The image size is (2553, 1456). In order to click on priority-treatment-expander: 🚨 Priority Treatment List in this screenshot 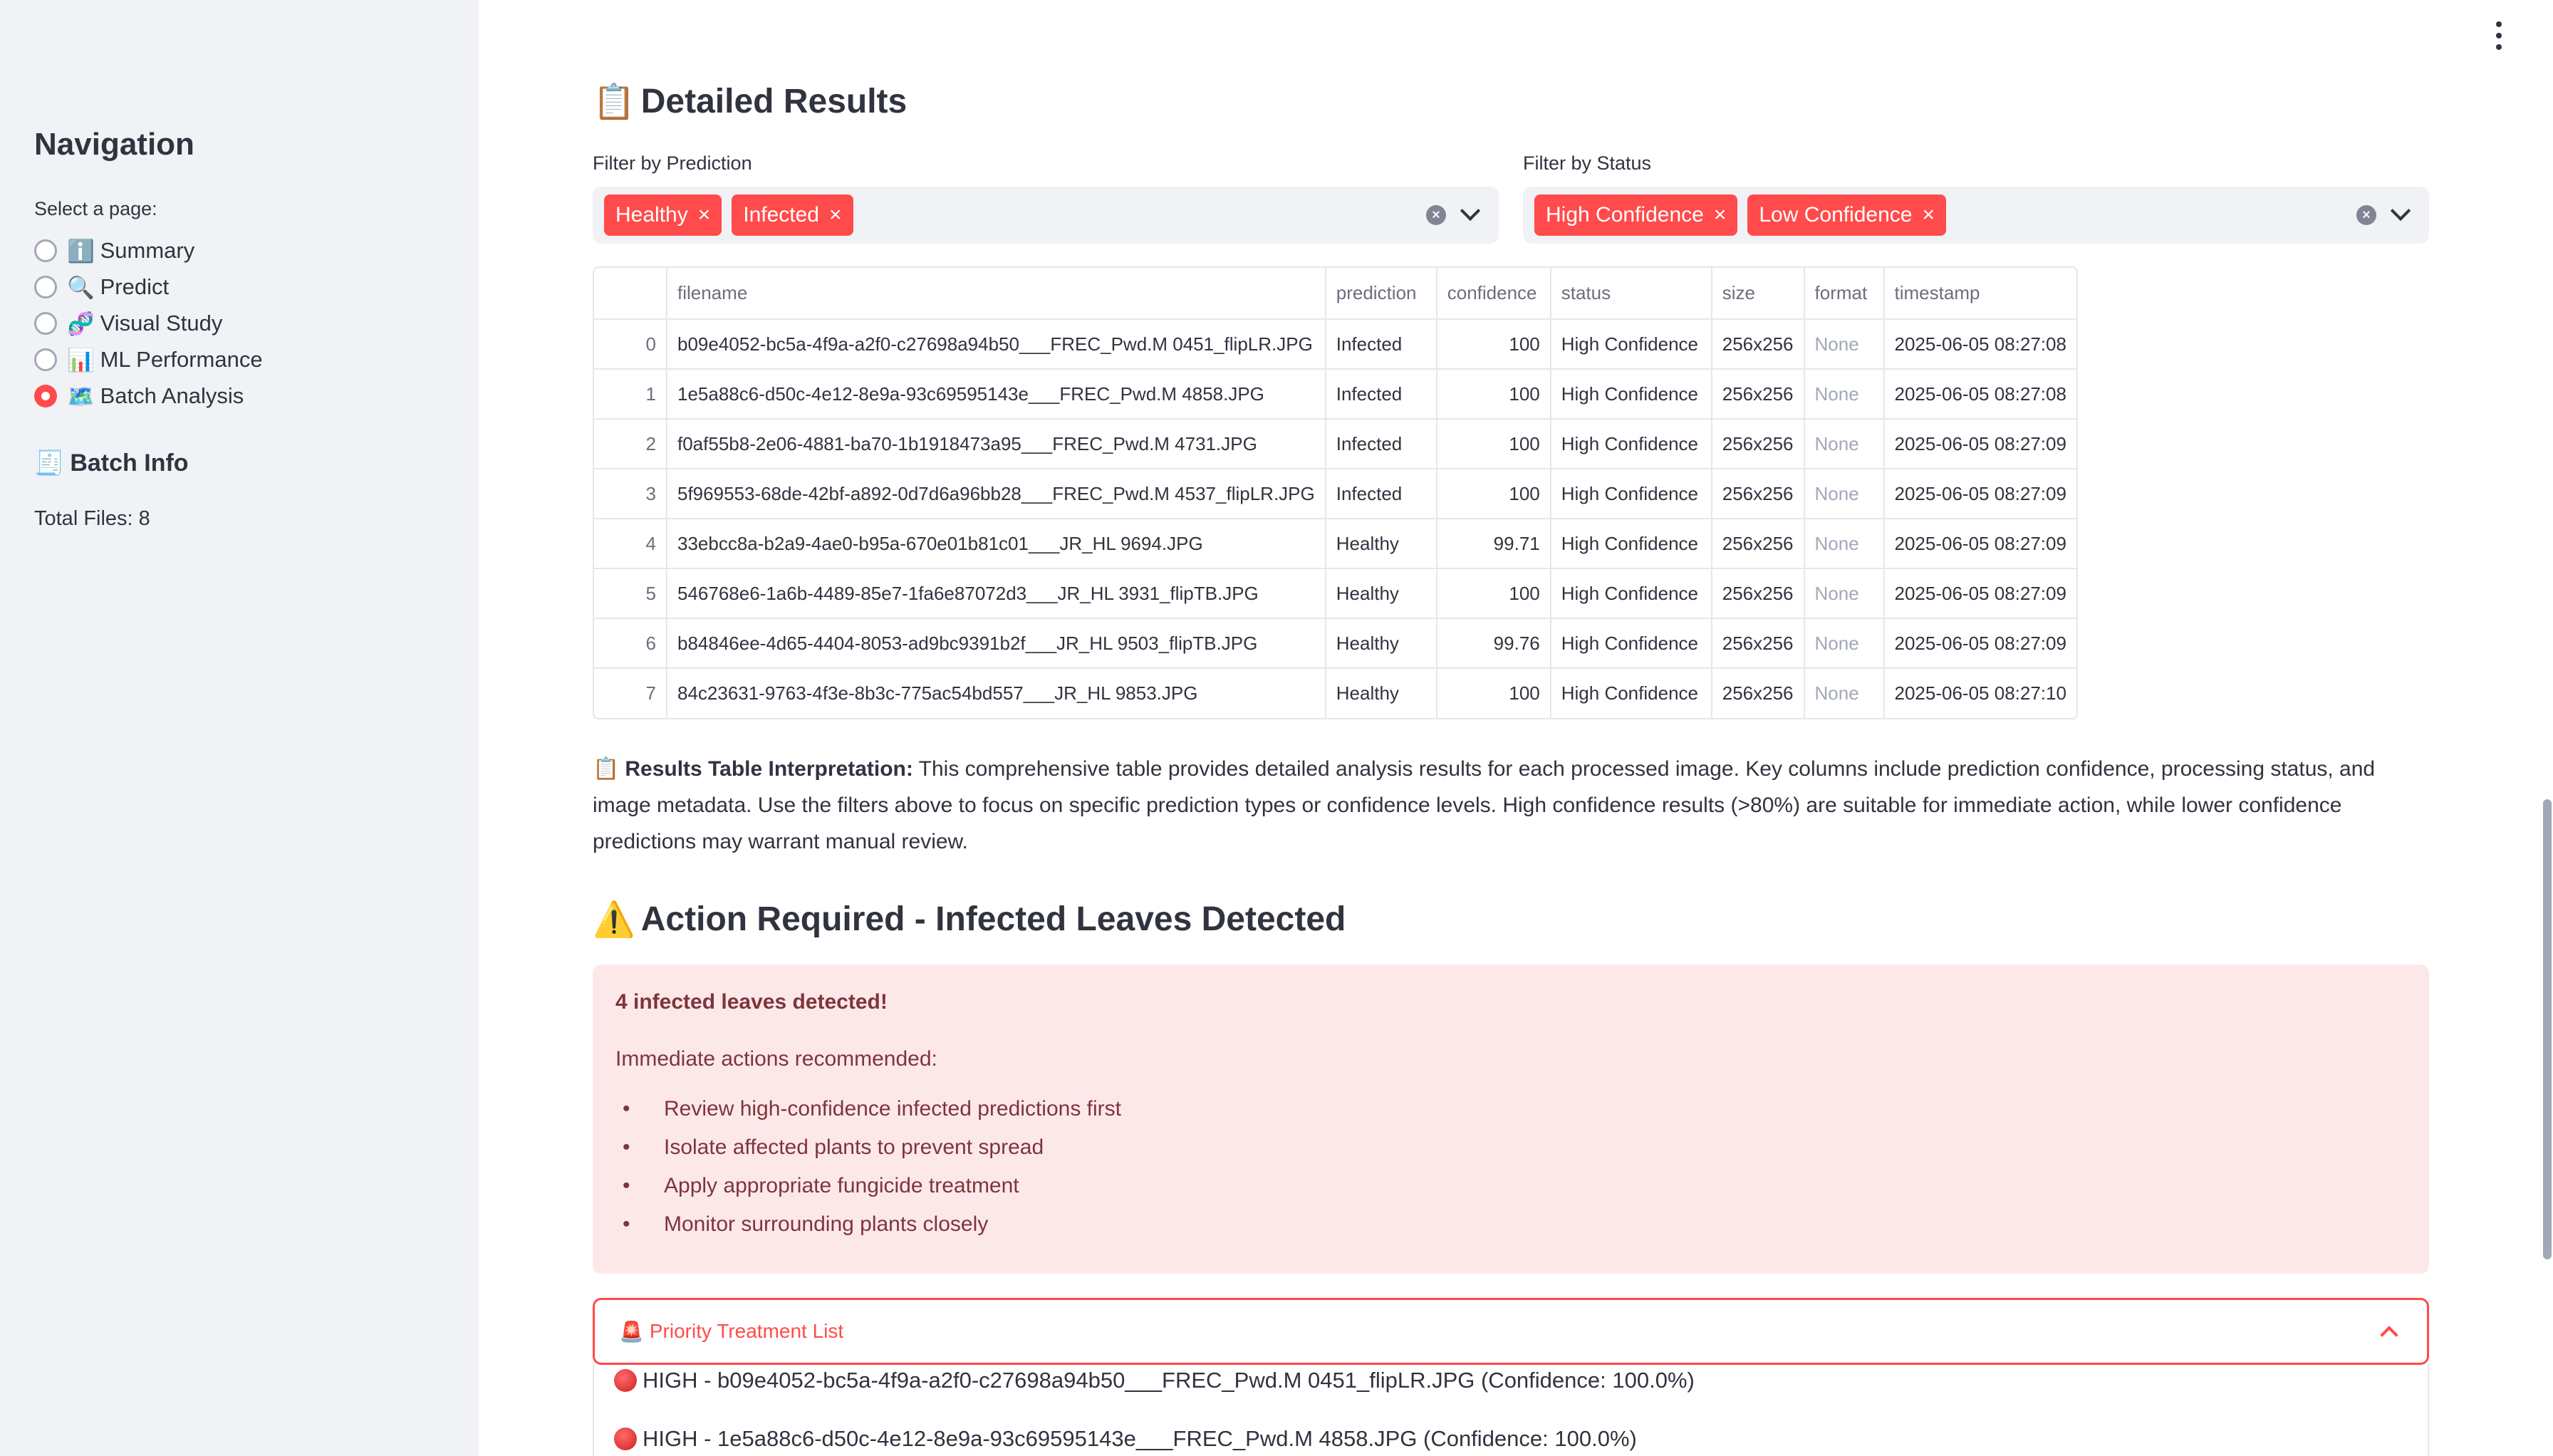, I will do `click(1511, 1331)`.